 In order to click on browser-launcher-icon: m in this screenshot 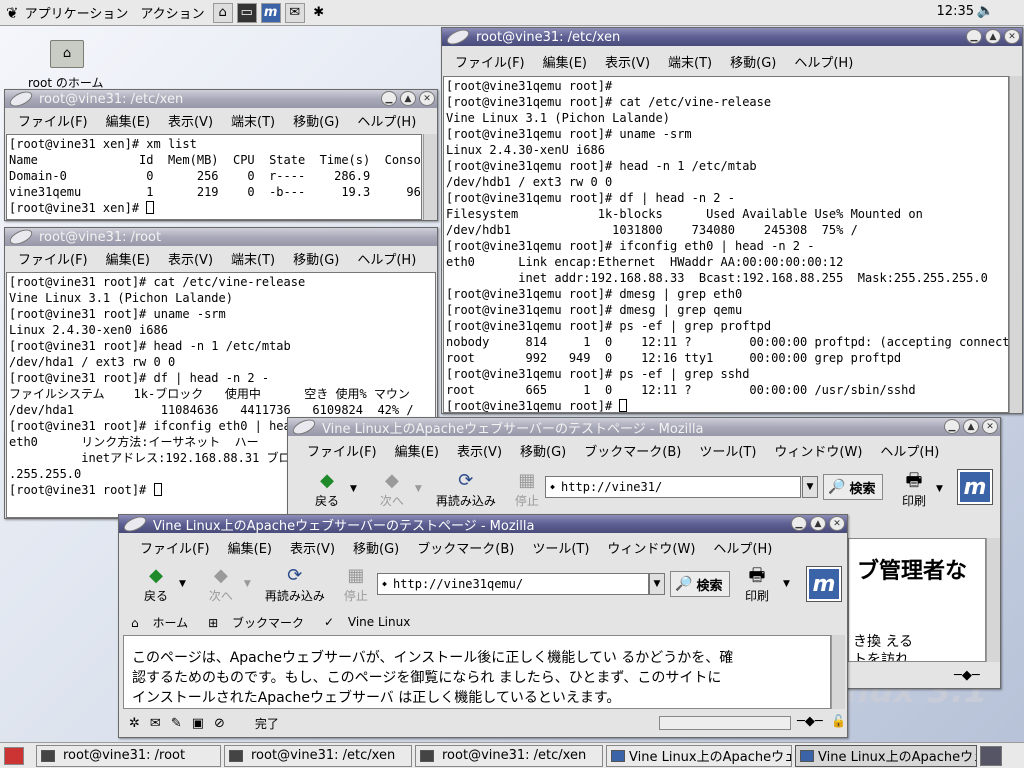, I will do `click(270, 12)`.